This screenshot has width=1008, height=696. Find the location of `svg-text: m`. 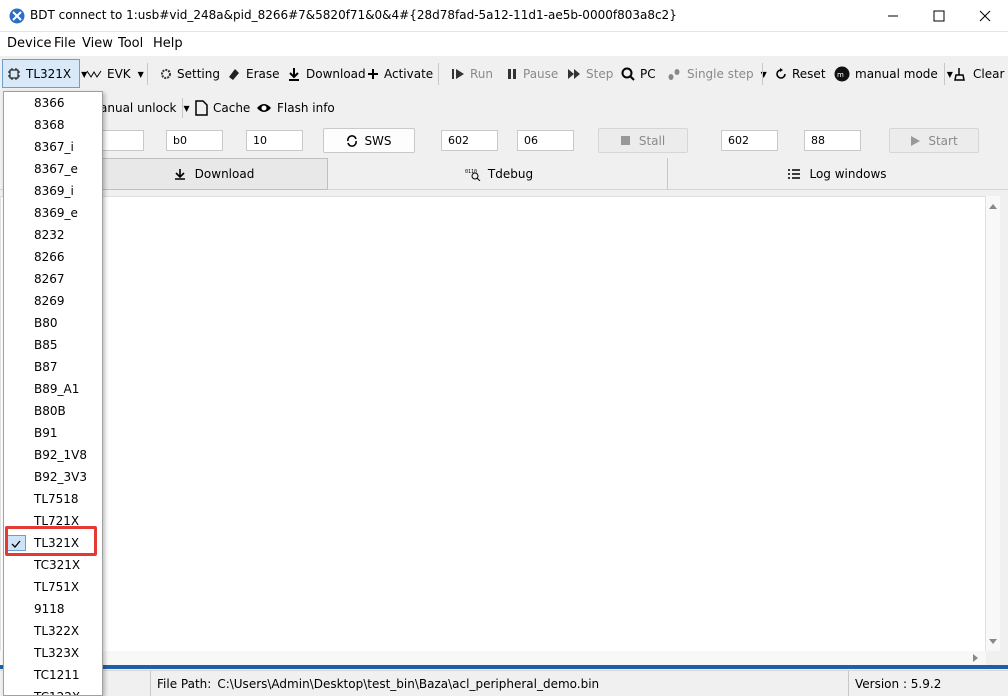

svg-text: m is located at coordinates (840, 75).